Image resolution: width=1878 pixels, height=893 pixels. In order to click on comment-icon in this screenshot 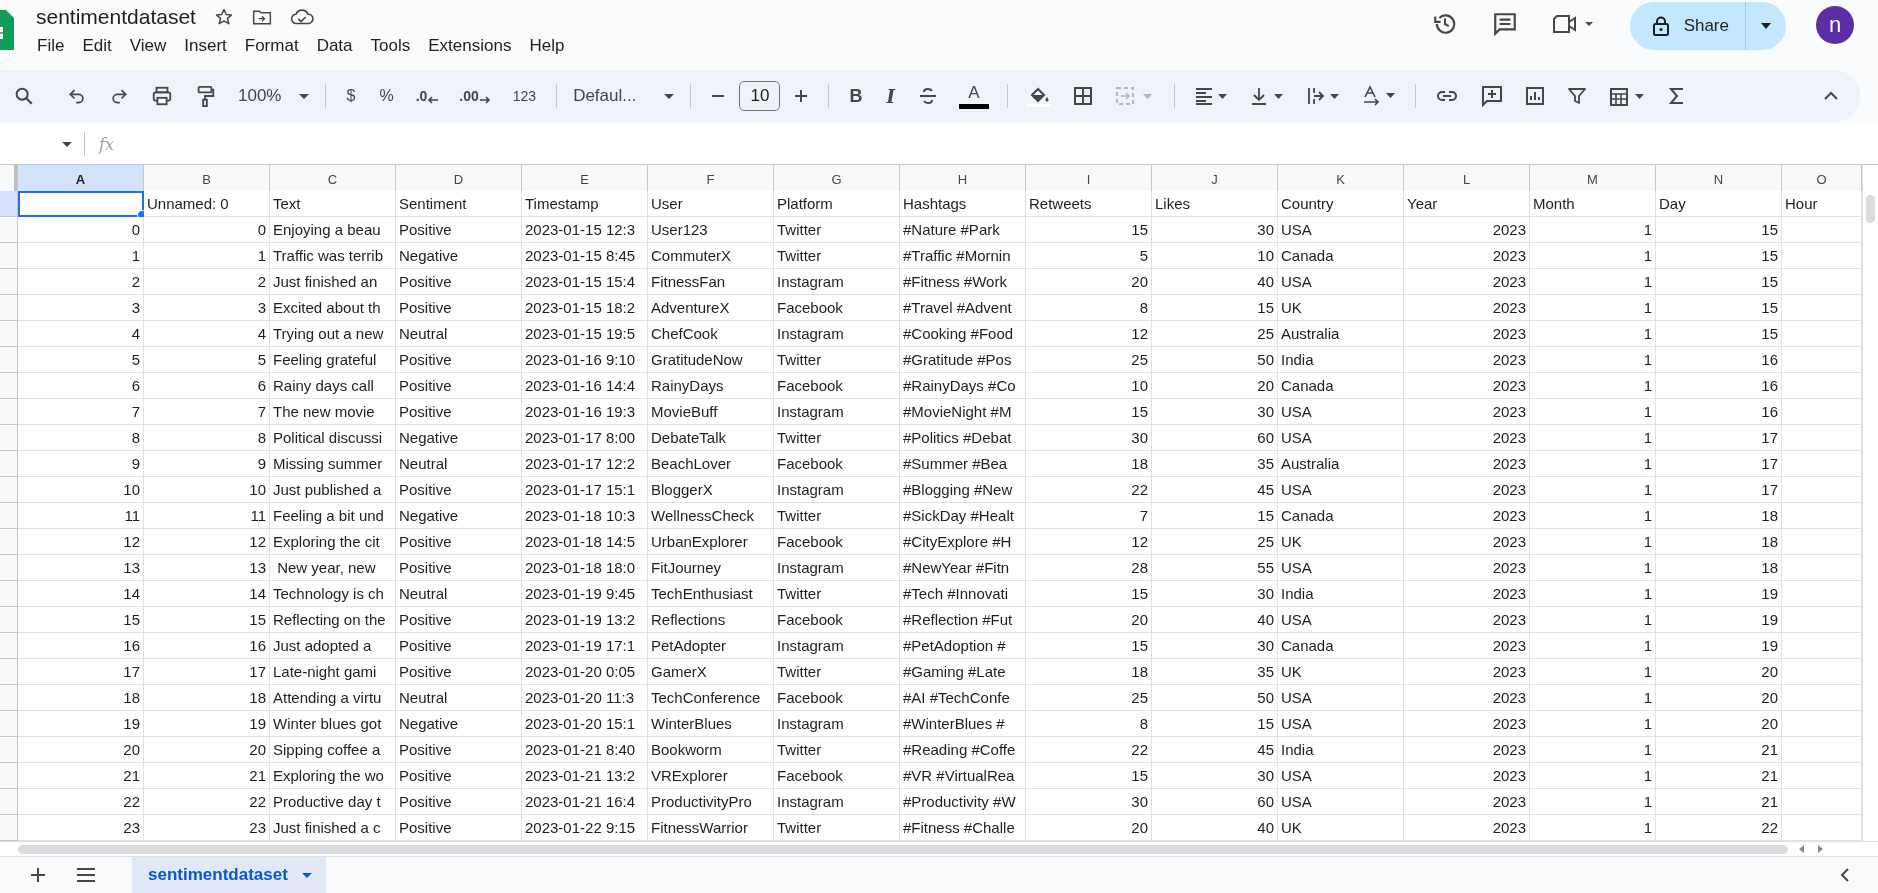, I will do `click(1504, 24)`.